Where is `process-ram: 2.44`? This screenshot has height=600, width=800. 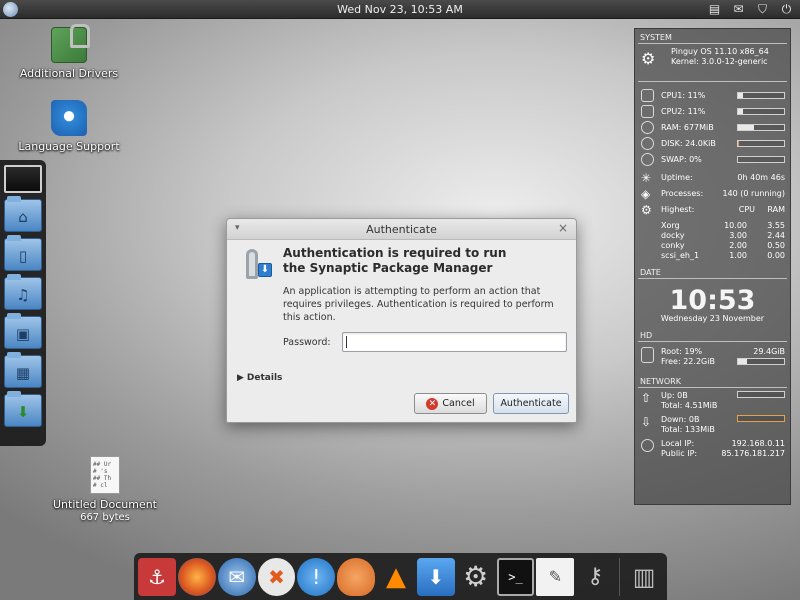 process-ram: 2.44 is located at coordinates (776, 235).